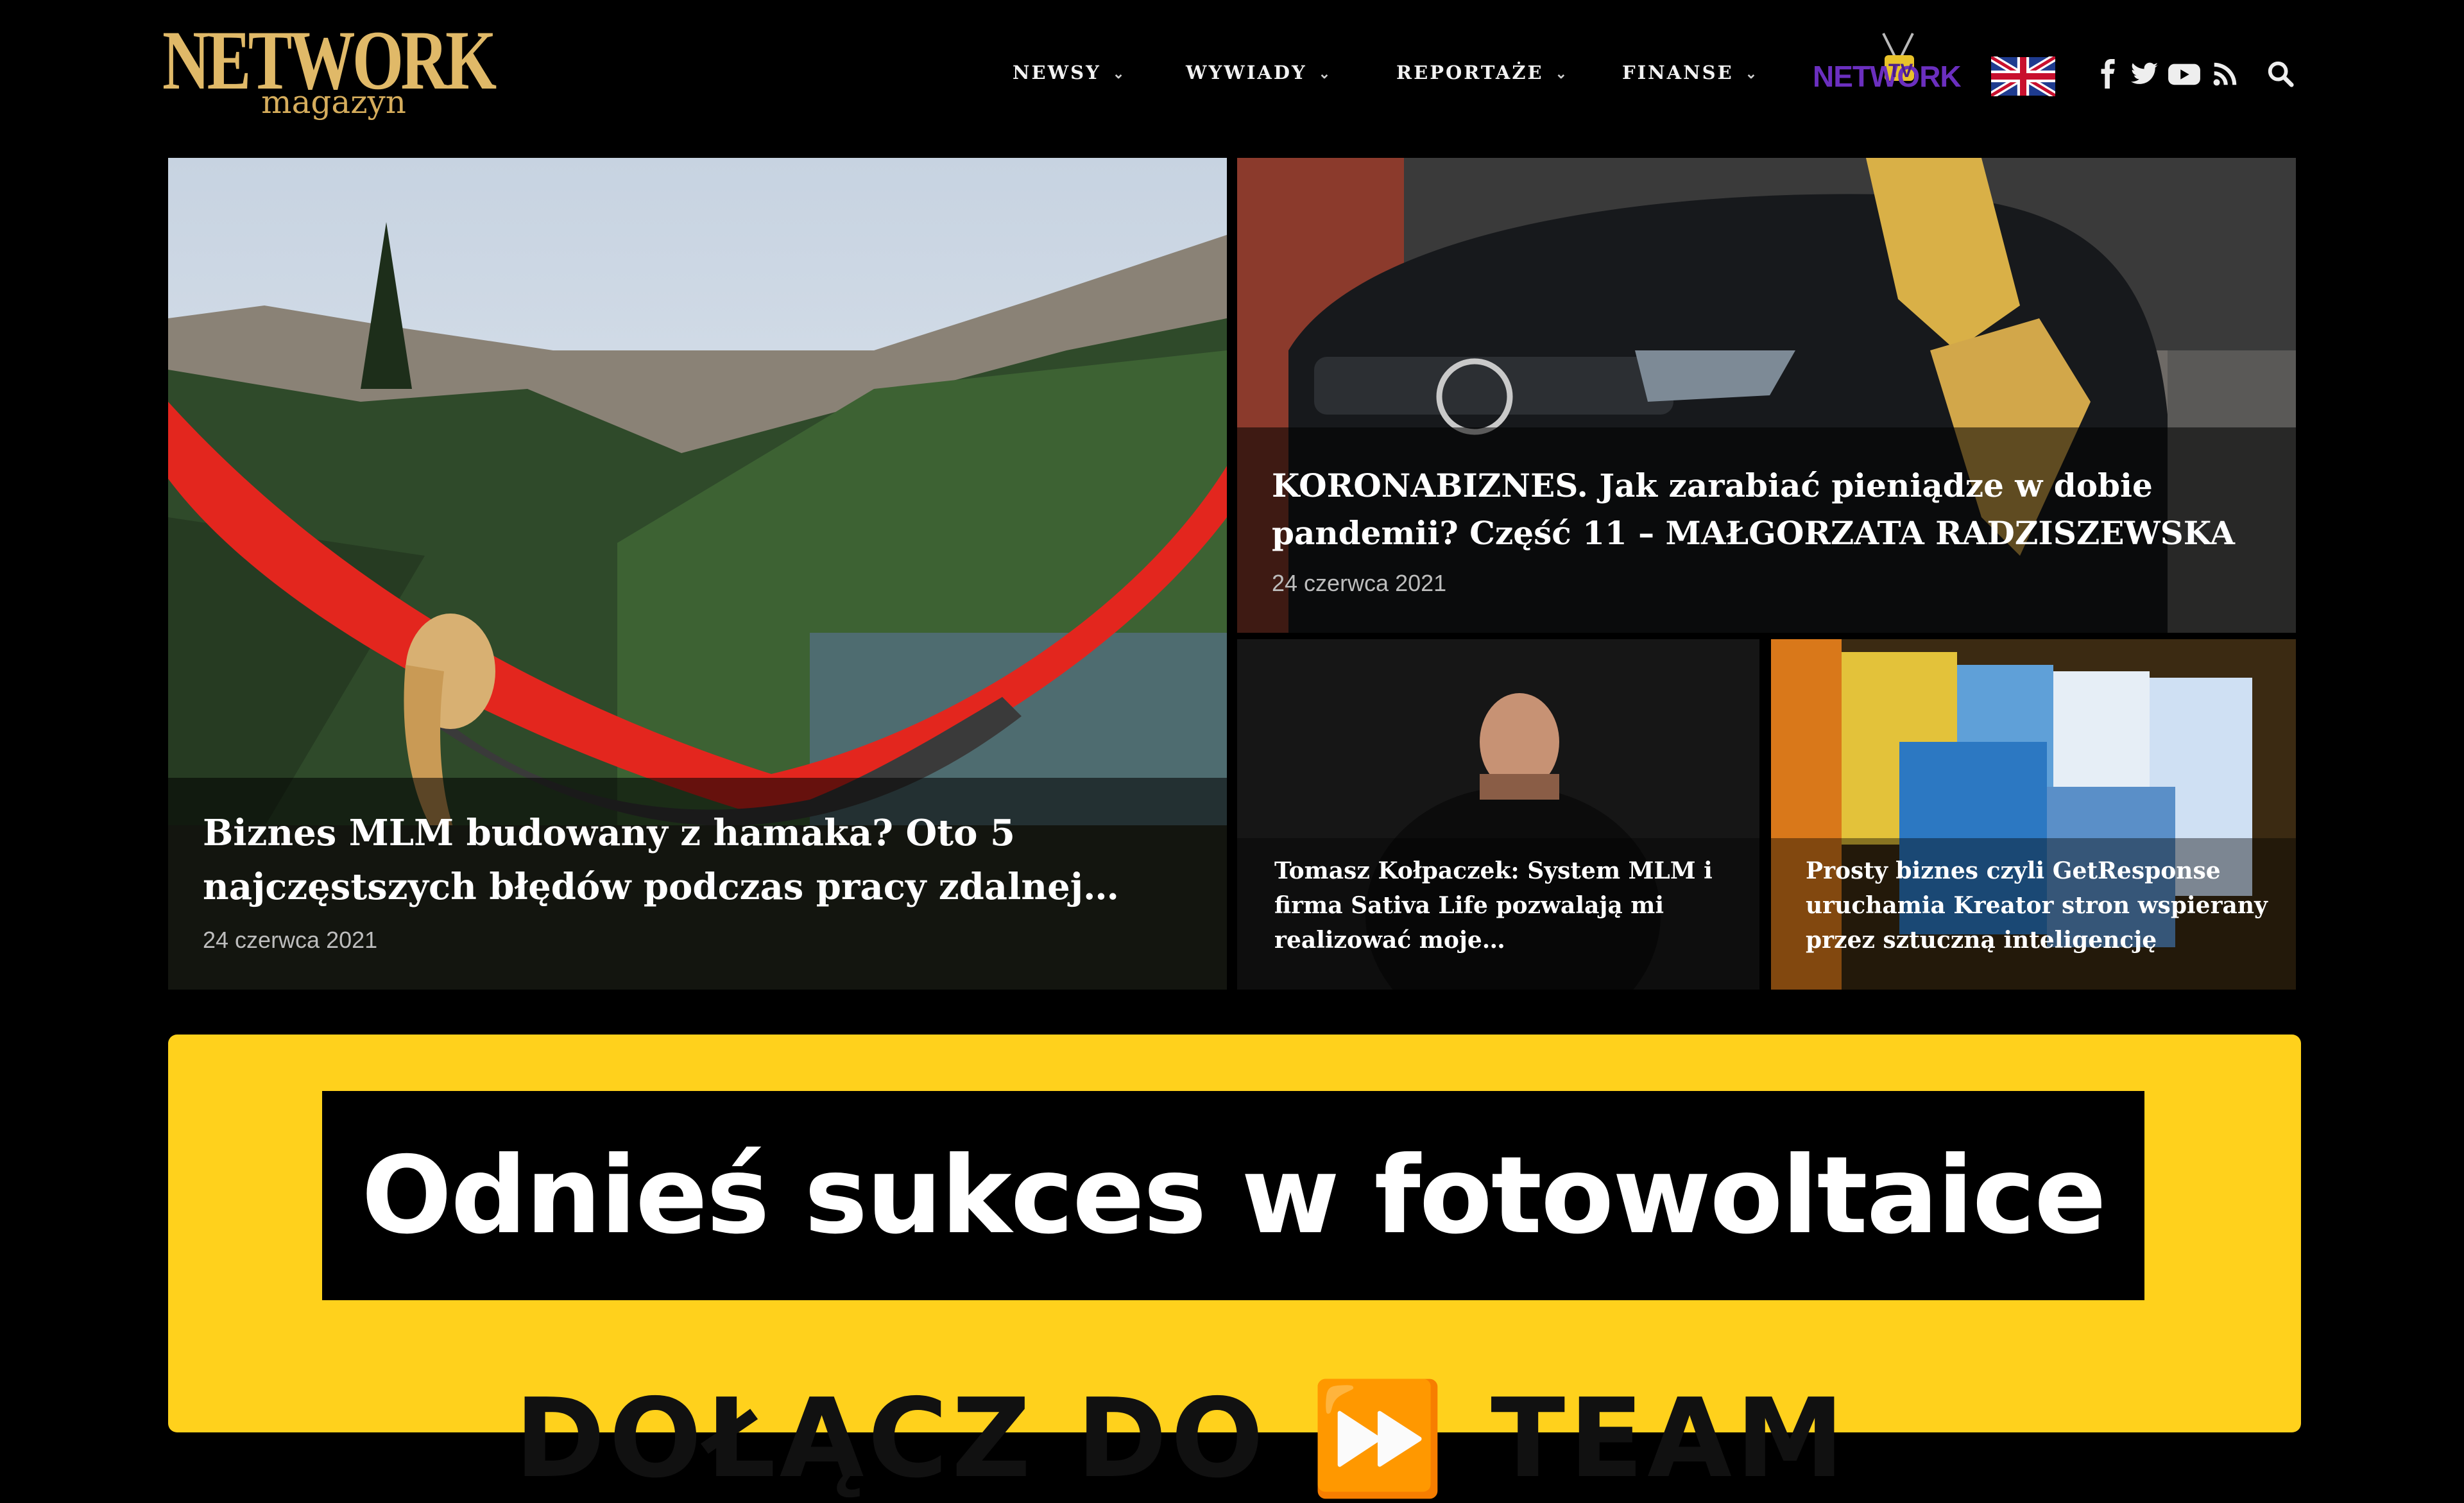 The height and width of the screenshot is (1503, 2464). I want to click on search-icon, so click(2281, 74).